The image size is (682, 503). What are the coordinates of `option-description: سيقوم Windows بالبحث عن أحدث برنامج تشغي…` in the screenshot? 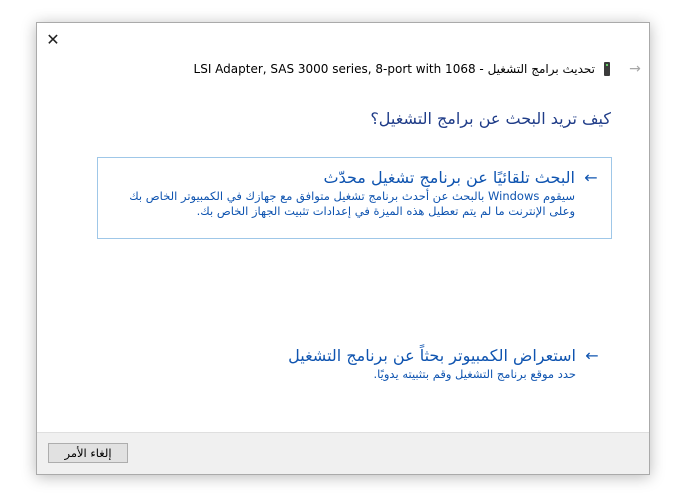 It's located at (352, 203).